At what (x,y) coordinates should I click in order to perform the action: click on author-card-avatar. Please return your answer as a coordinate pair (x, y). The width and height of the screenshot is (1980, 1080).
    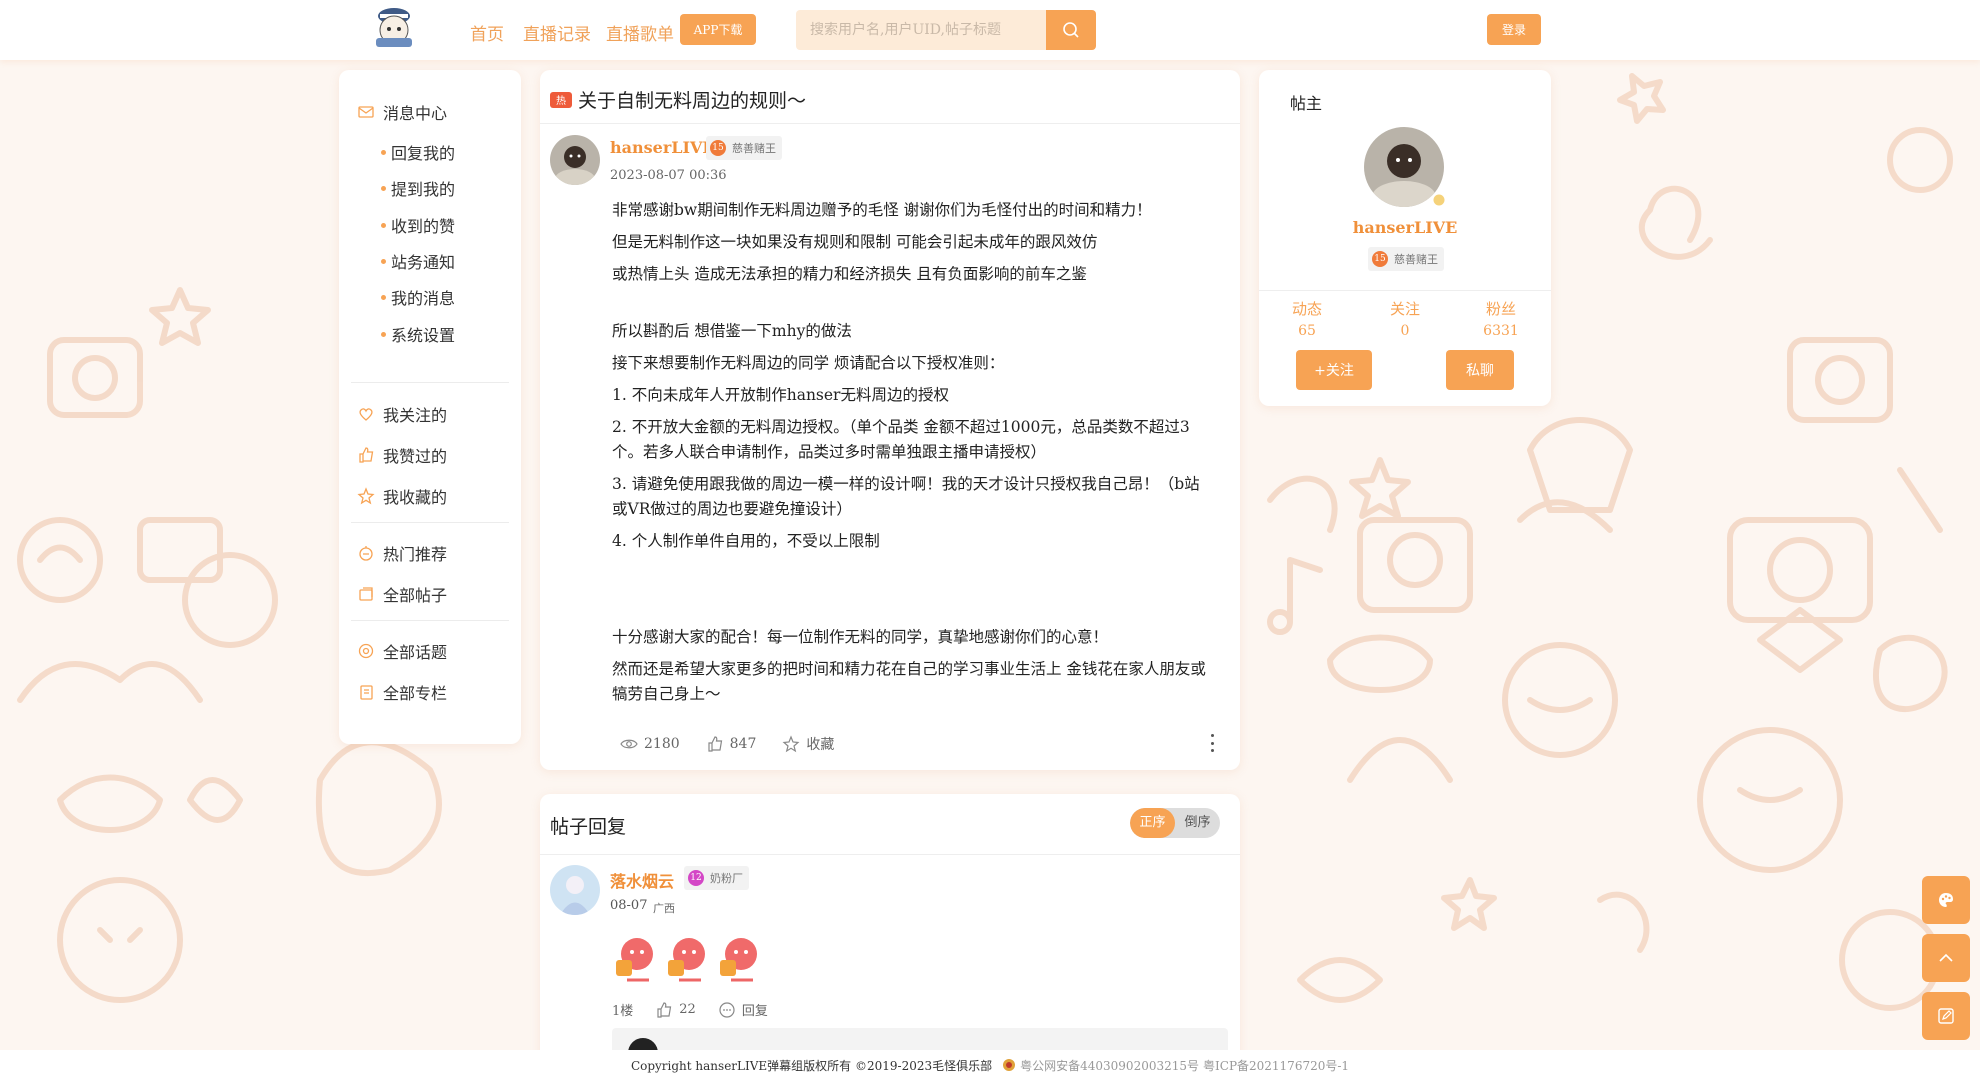
    Looking at the image, I should click on (1404, 167).